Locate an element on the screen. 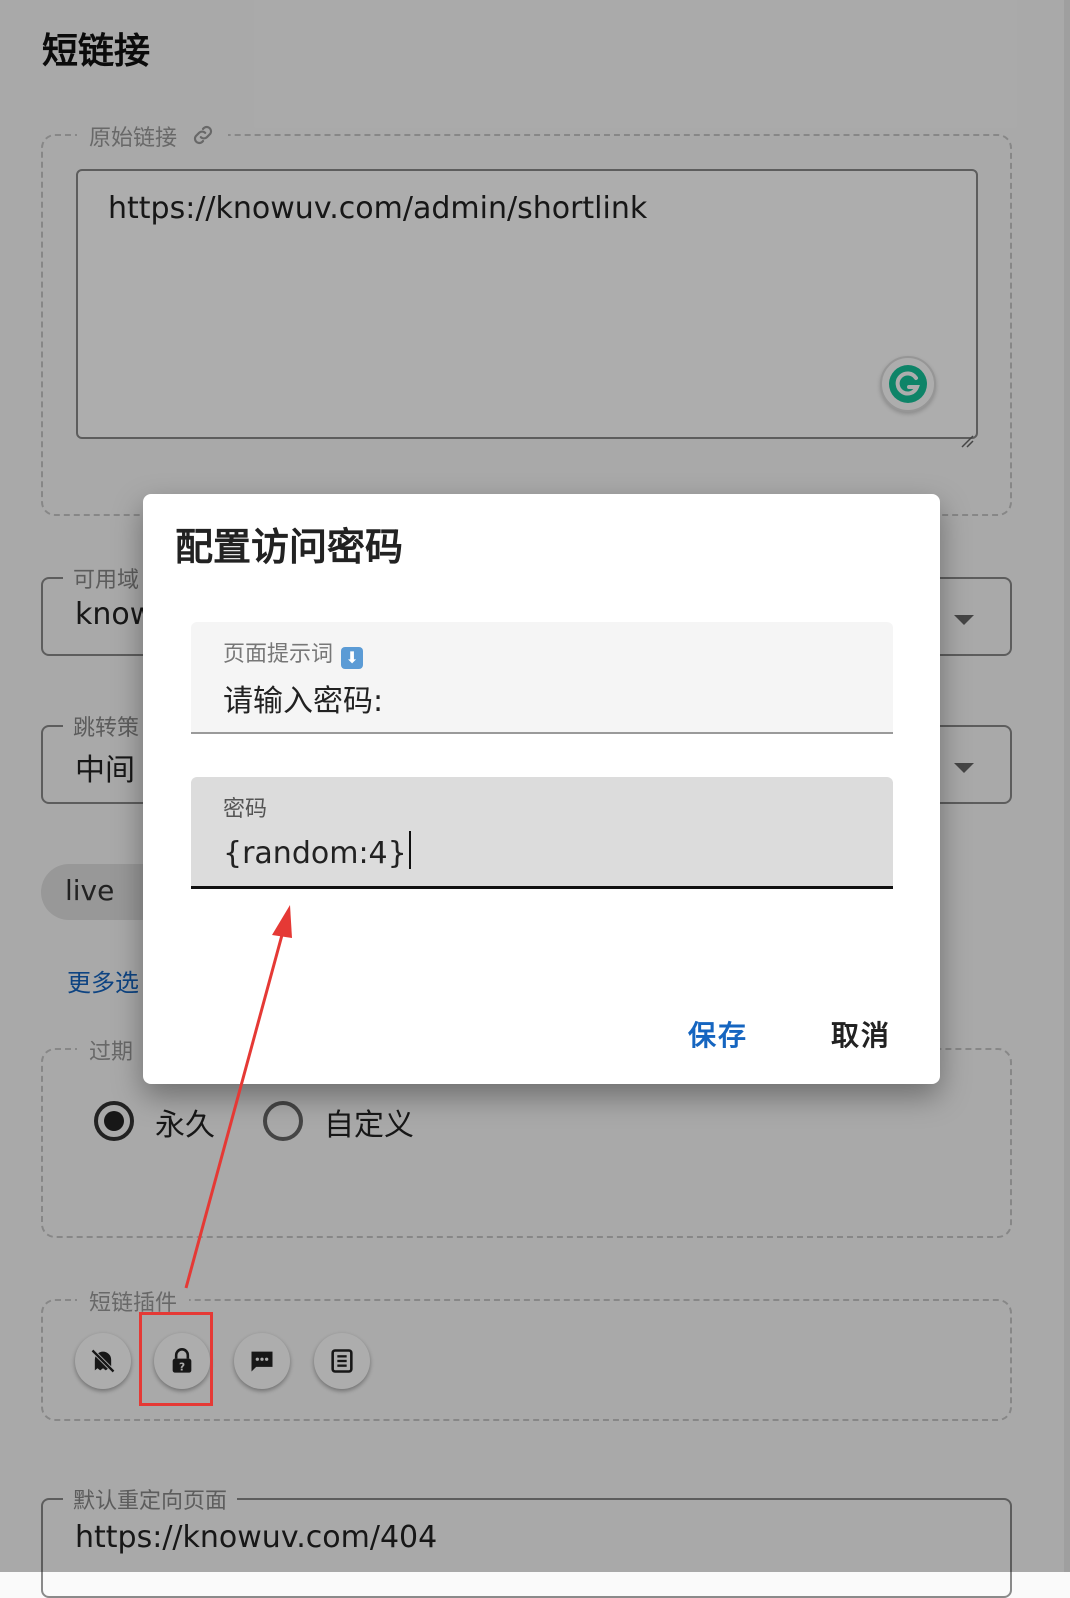 Image resolution: width=1070 pixels, height=1598 pixels. annotation-arrow is located at coordinates (238, 1097).